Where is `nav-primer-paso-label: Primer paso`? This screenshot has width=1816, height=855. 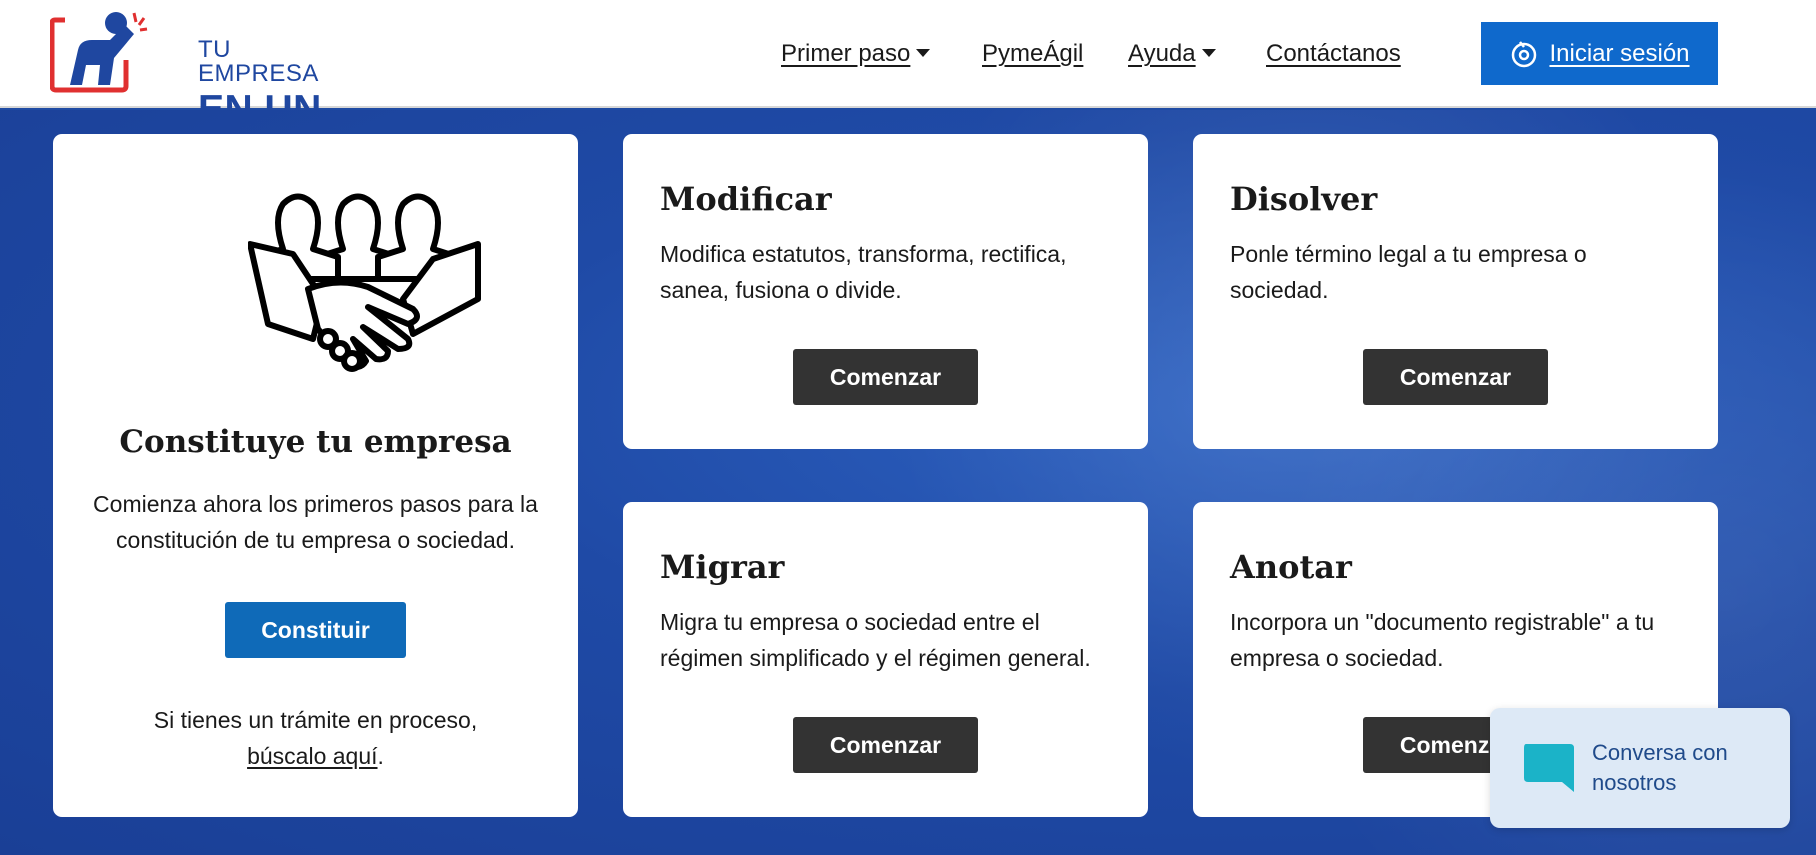 nav-primer-paso-label: Primer paso is located at coordinates (846, 53).